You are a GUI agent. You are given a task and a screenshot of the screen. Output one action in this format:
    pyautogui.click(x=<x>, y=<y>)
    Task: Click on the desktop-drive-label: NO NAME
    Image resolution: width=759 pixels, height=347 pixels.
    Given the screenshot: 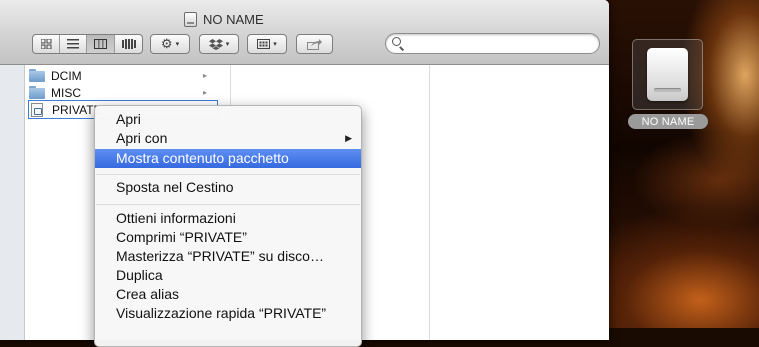 What is the action you would take?
    pyautogui.click(x=668, y=121)
    